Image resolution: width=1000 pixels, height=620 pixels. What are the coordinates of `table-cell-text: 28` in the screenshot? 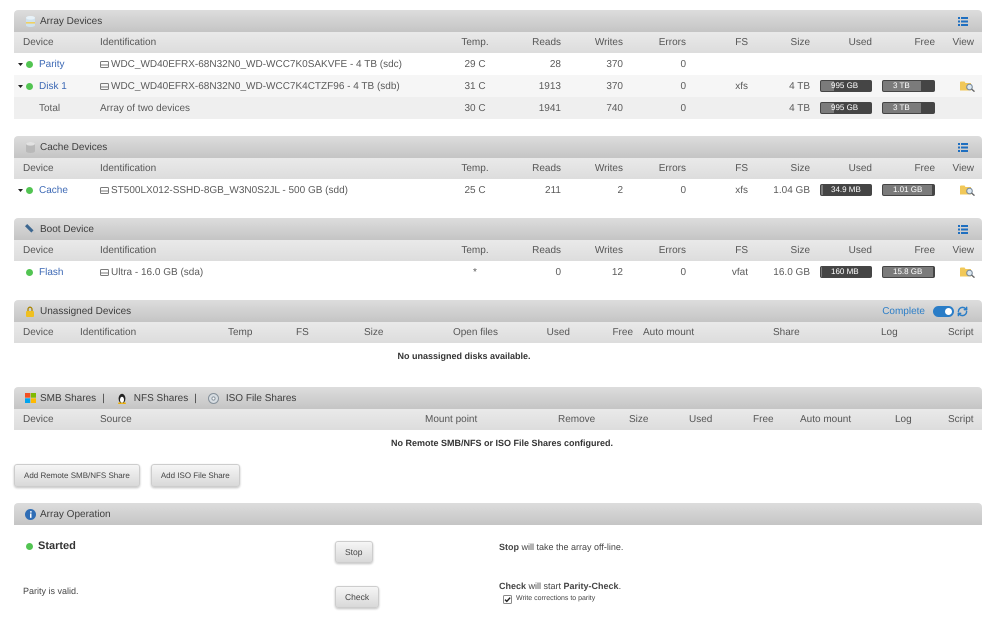 It's located at (555, 65).